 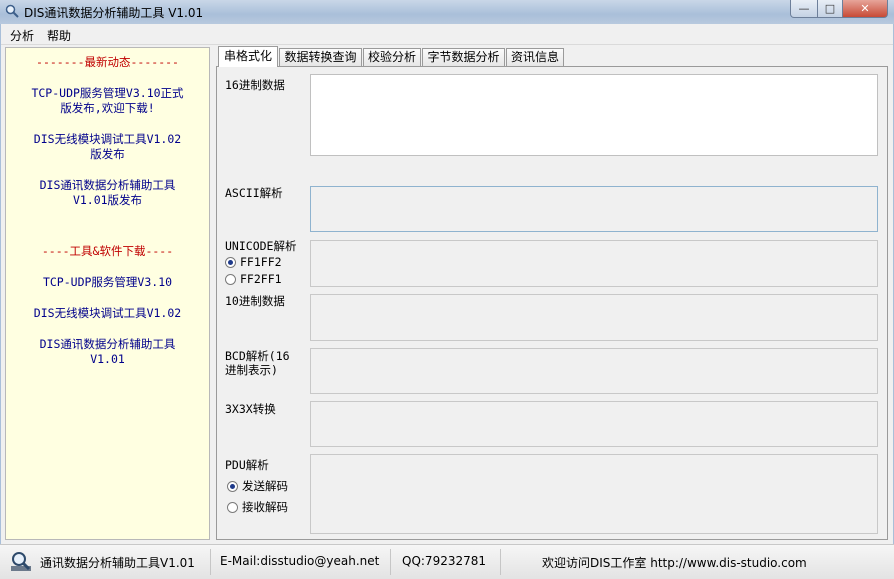 I want to click on radio-label: FF1FF2, so click(x=261, y=262).